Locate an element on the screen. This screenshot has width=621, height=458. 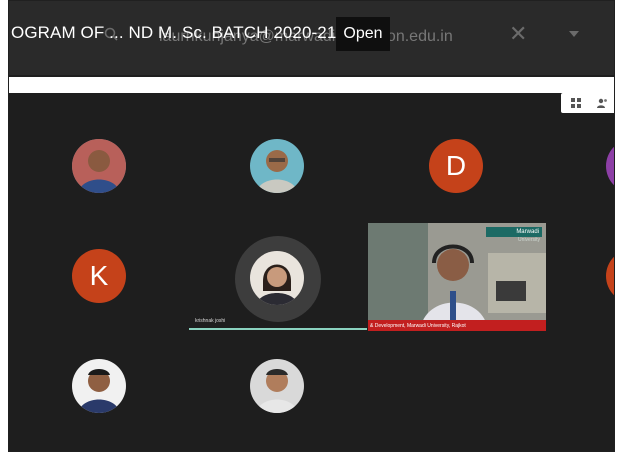
university-logo-sub: University is located at coordinates (529, 240).